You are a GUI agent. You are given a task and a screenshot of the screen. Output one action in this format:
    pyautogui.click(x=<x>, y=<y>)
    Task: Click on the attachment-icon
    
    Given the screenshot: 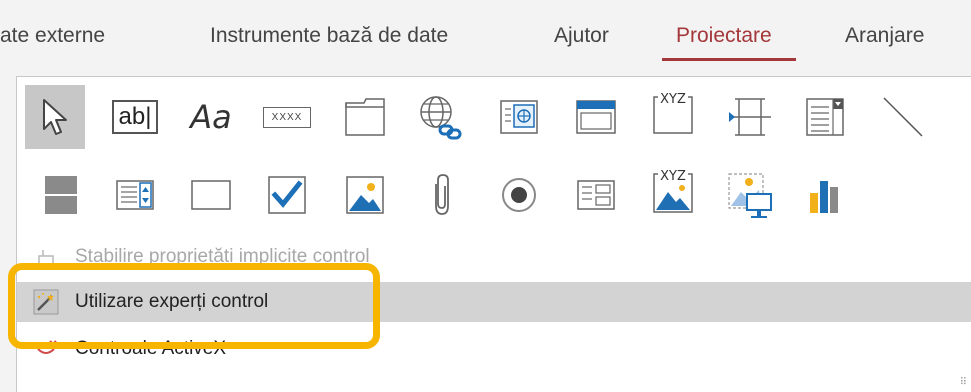 What is the action you would take?
    pyautogui.click(x=442, y=194)
    